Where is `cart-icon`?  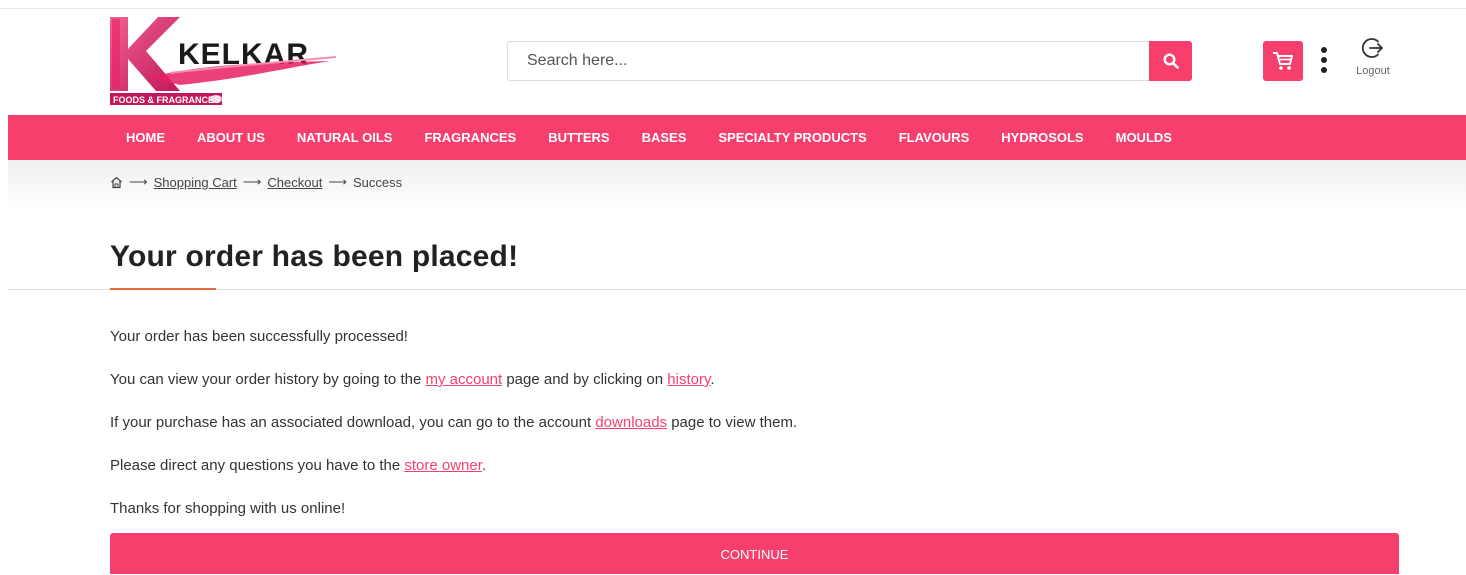 cart-icon is located at coordinates (1283, 61).